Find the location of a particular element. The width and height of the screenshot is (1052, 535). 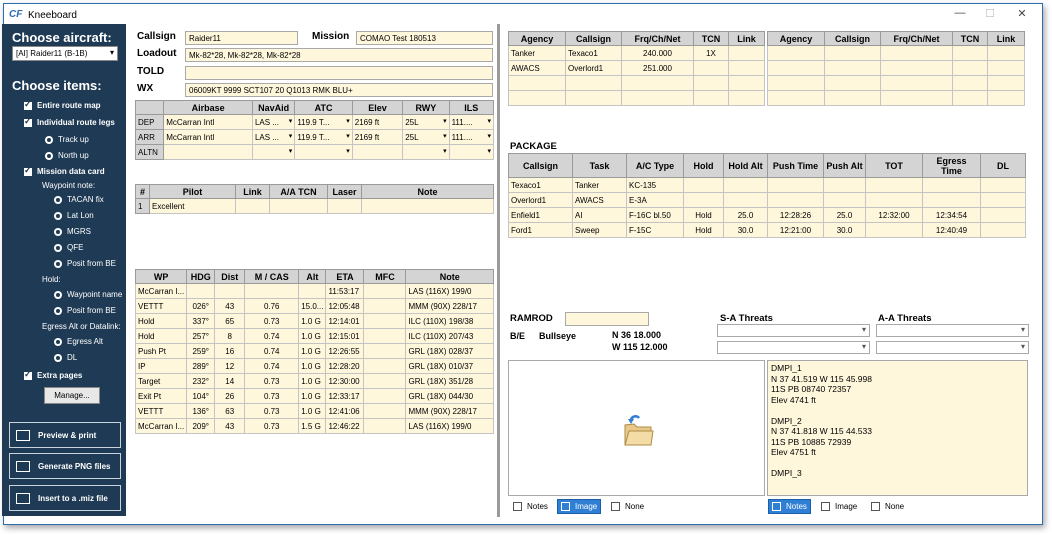

table-cell: VETTT is located at coordinates (161, 411).